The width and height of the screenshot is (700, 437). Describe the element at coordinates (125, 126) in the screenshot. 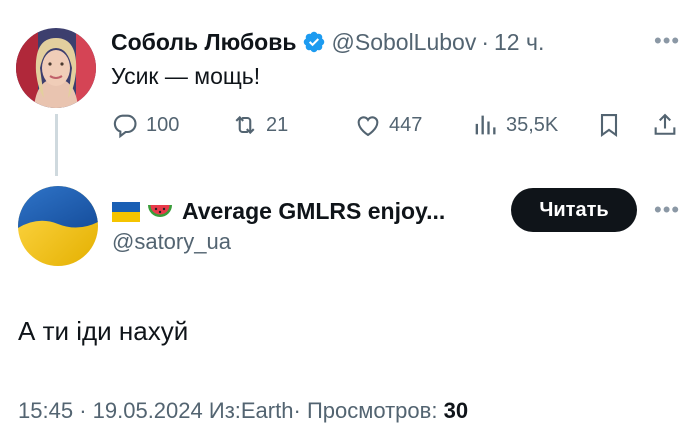

I see `reply-icon` at that location.